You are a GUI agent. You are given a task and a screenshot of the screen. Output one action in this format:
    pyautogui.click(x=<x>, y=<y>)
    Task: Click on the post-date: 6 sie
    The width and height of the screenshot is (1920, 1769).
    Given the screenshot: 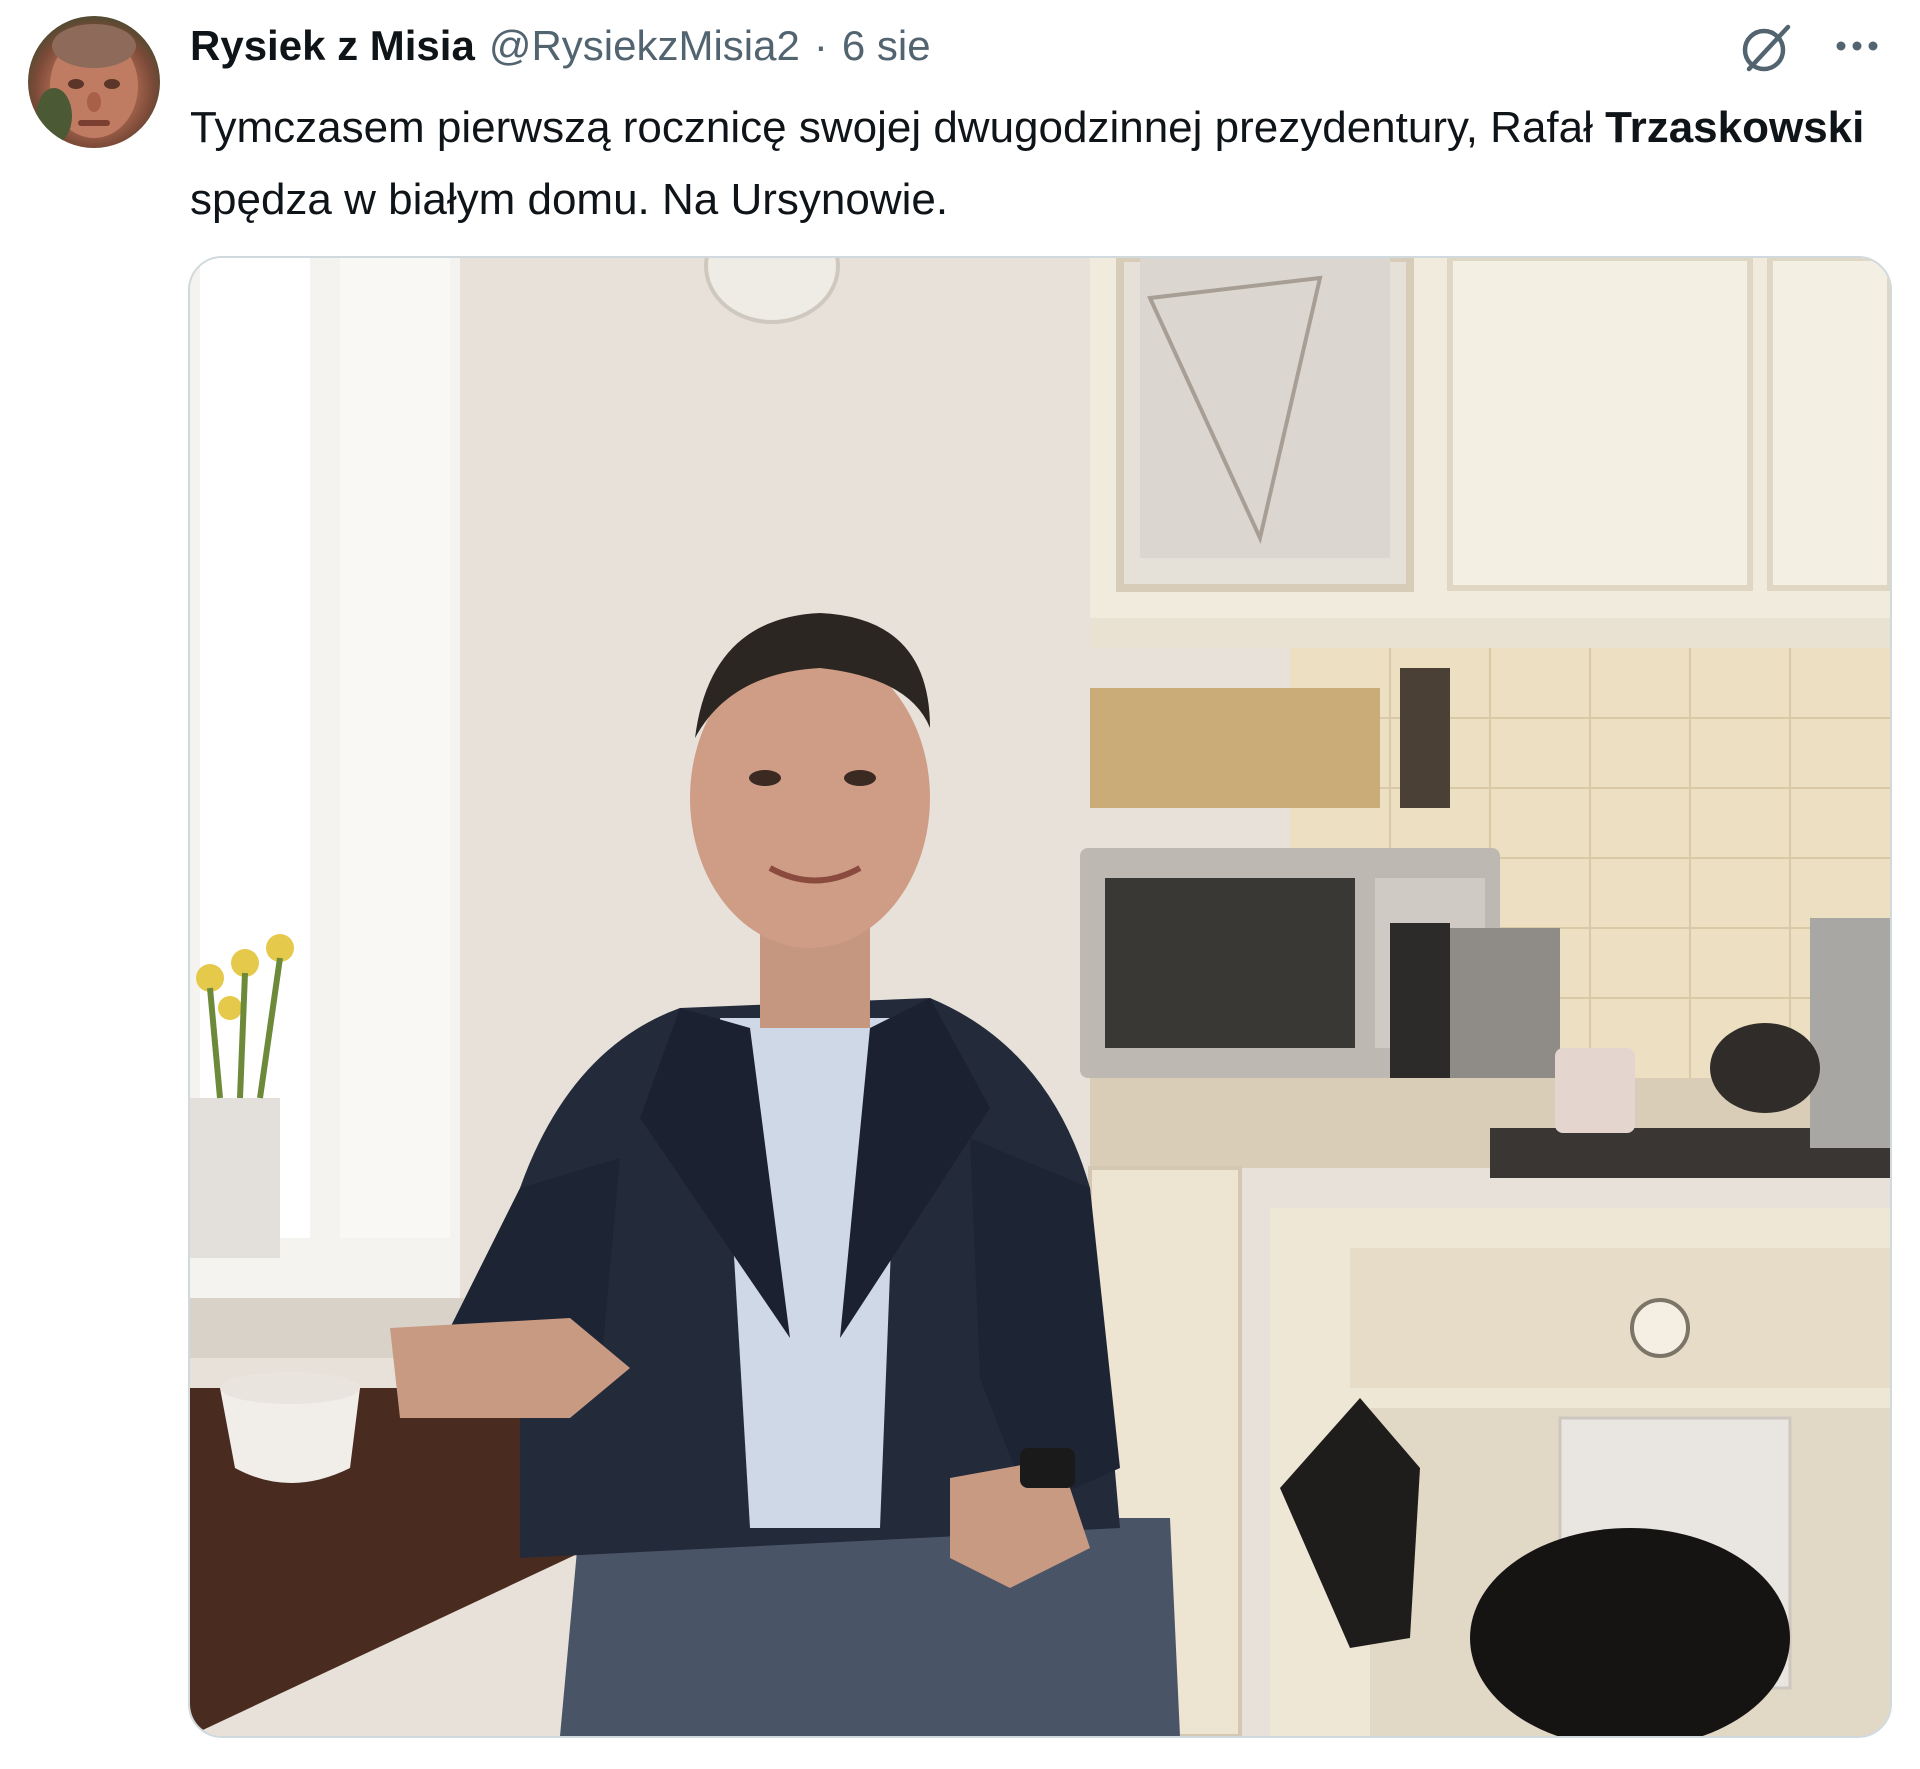 What is the action you would take?
    pyautogui.click(x=886, y=46)
    